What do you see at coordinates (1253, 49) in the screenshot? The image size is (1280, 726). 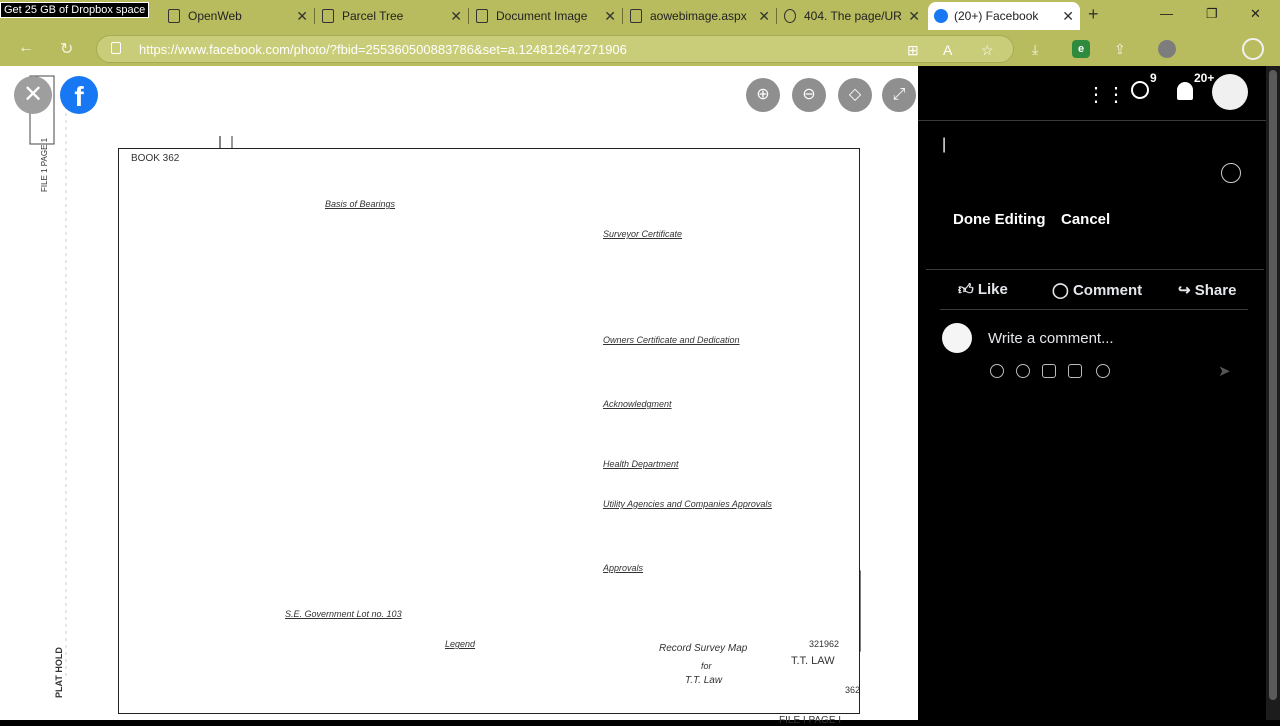 I see `copilot-icon` at bounding box center [1253, 49].